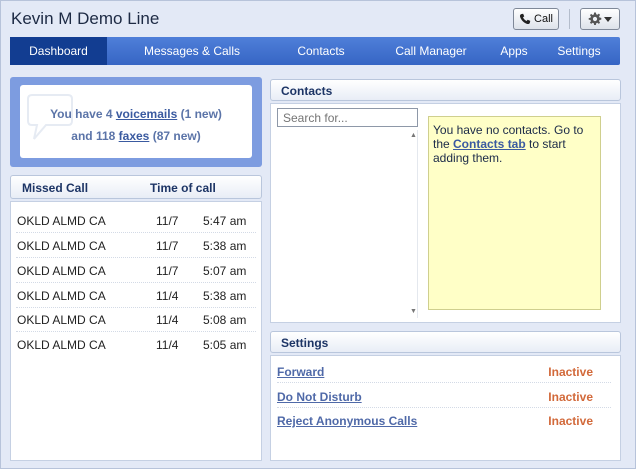 Image resolution: width=640 pixels, height=472 pixels. I want to click on table-row: OKLD ALMD CA 11/4 5:05 am, so click(136, 344).